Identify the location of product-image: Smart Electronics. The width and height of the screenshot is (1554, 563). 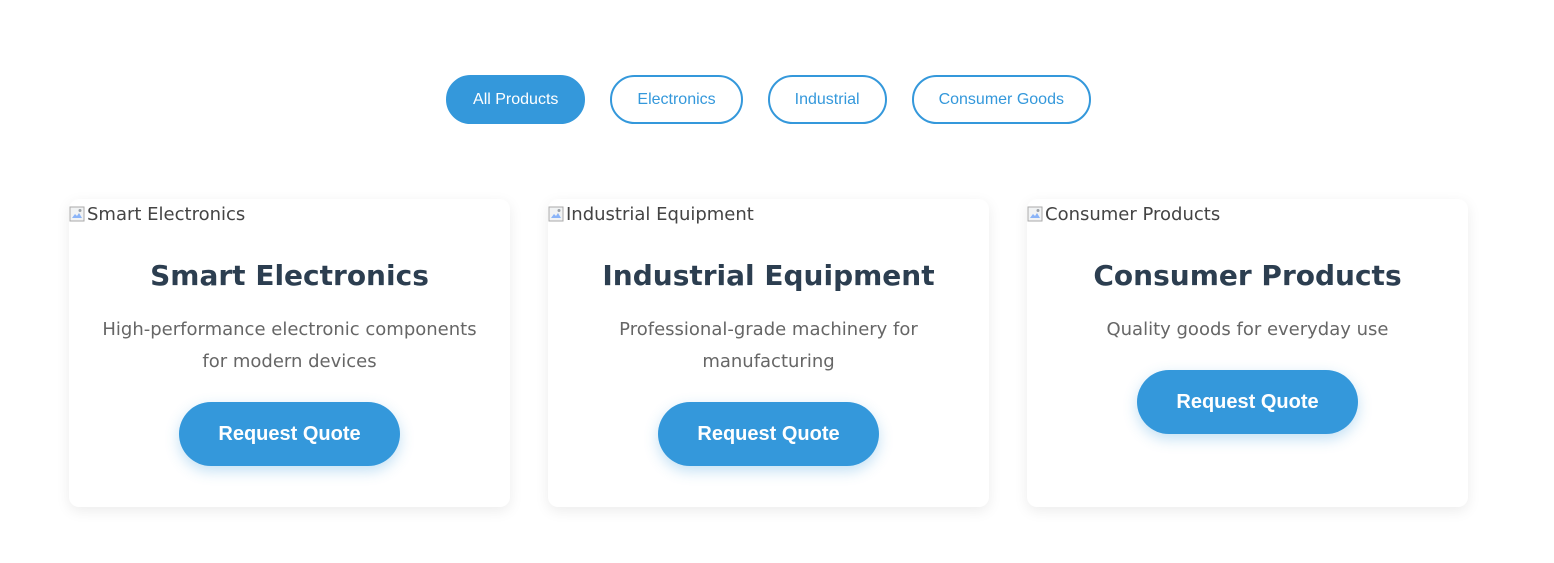
(157, 214).